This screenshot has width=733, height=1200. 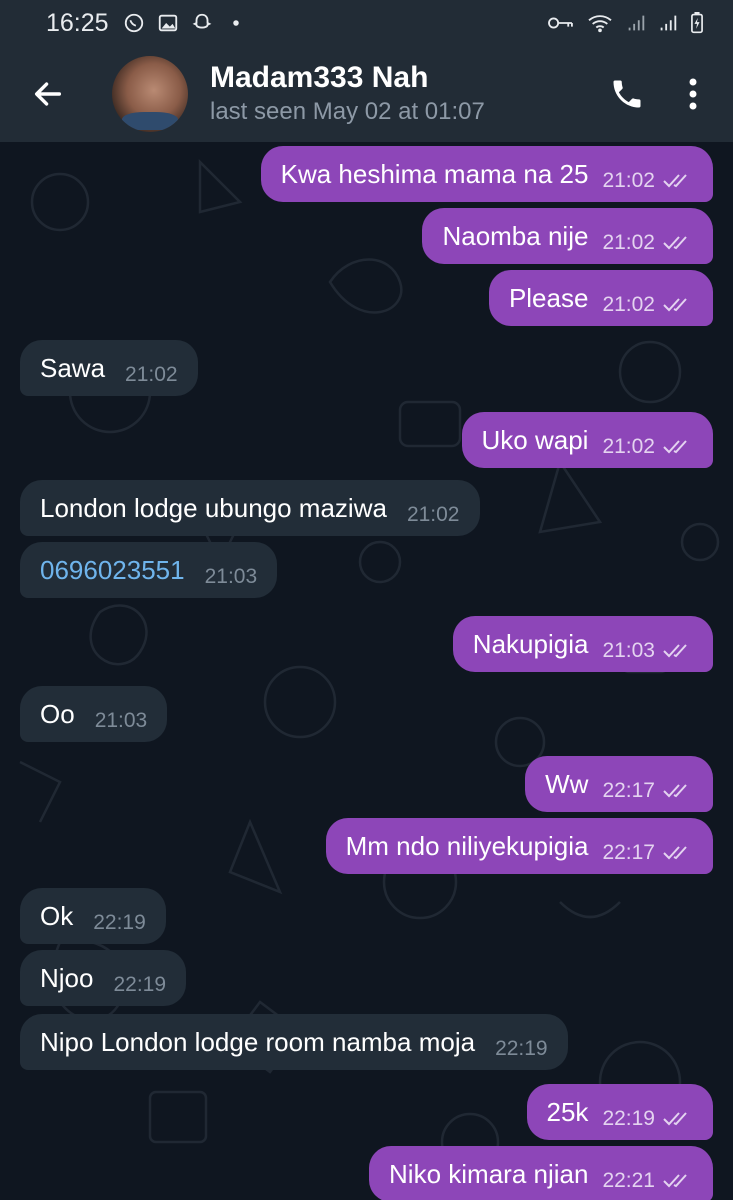 I want to click on battery-charging-icon, so click(x=697, y=23).